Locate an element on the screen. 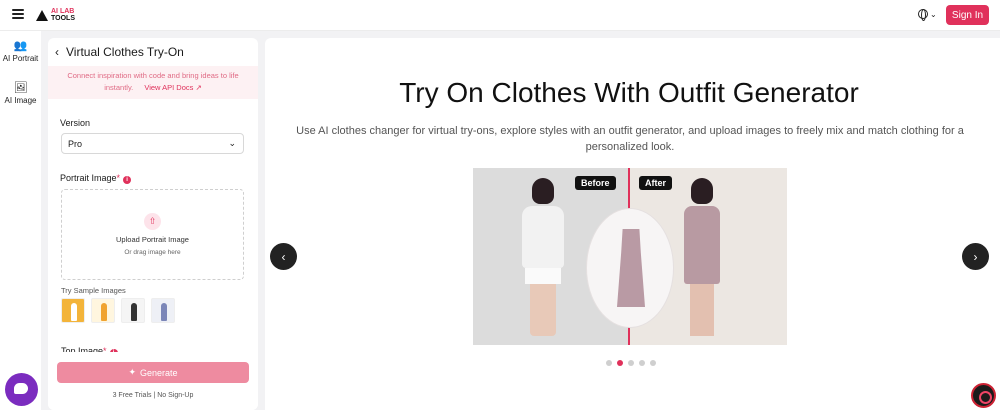 This screenshot has height=410, width=1000. api-docs-link: View API Docs ↗ is located at coordinates (172, 87).